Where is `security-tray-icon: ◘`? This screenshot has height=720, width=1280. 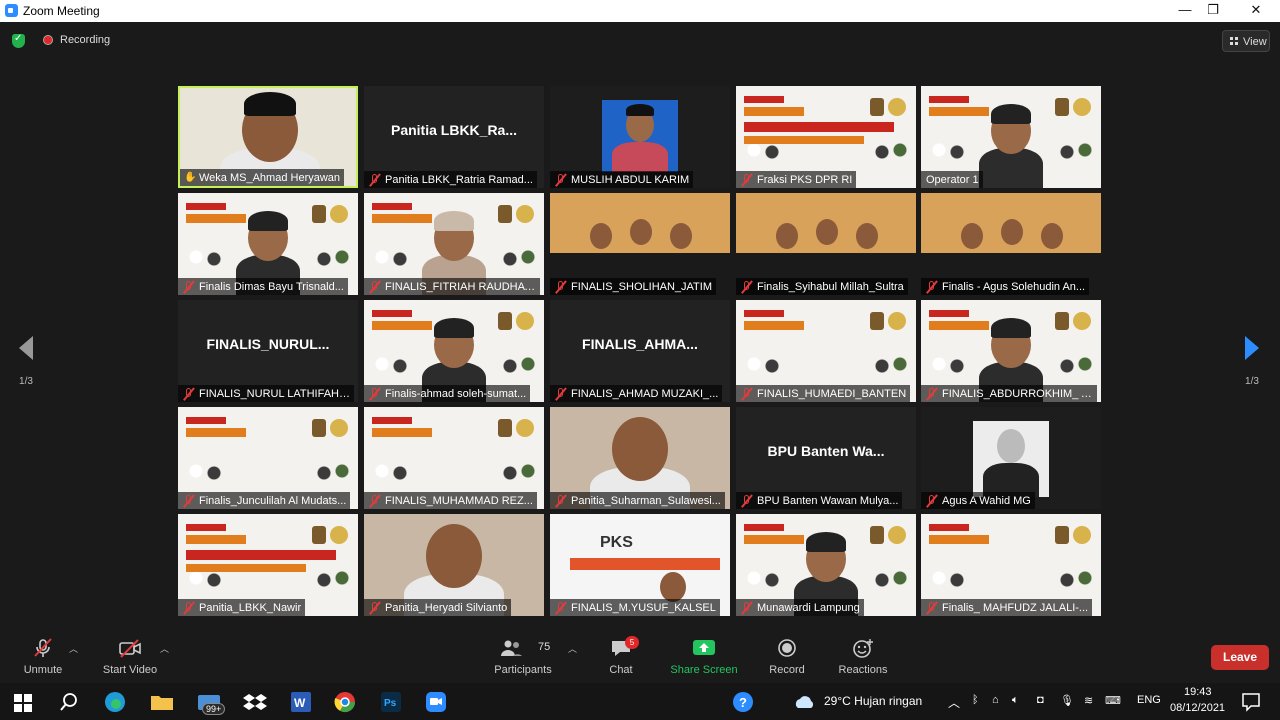 security-tray-icon: ◘ is located at coordinates (1040, 700).